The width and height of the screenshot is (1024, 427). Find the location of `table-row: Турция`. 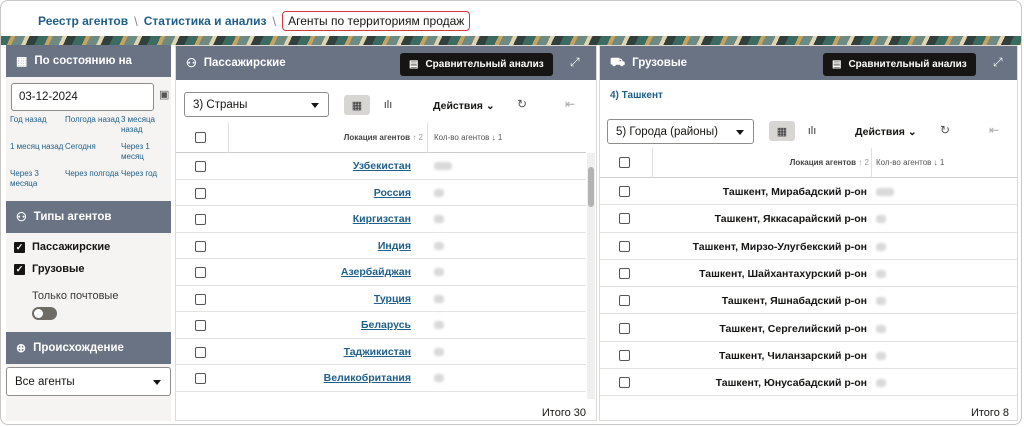

table-row: Турция is located at coordinates (381, 299).